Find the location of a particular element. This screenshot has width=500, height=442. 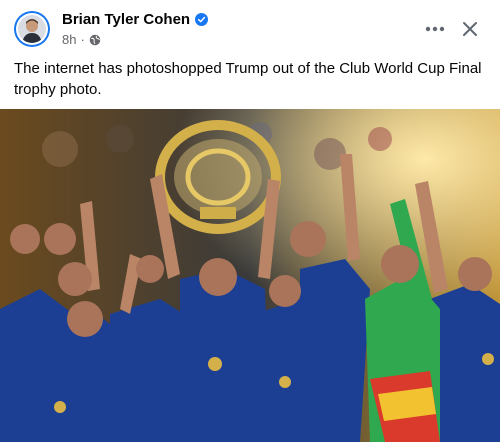

verified-badge-icon is located at coordinates (202, 19).